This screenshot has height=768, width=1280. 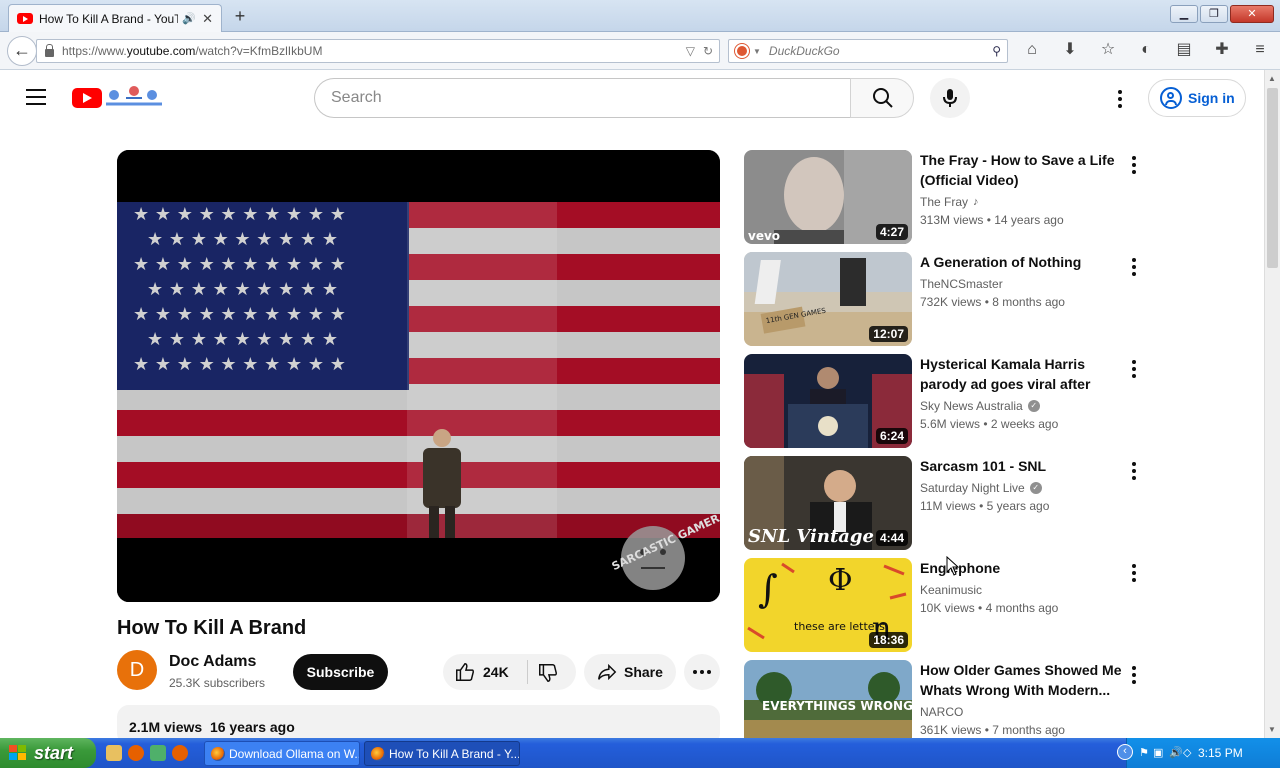 What do you see at coordinates (837, 706) in the screenshot?
I see `svg-text: EVERYTHINGS WRONG` at bounding box center [837, 706].